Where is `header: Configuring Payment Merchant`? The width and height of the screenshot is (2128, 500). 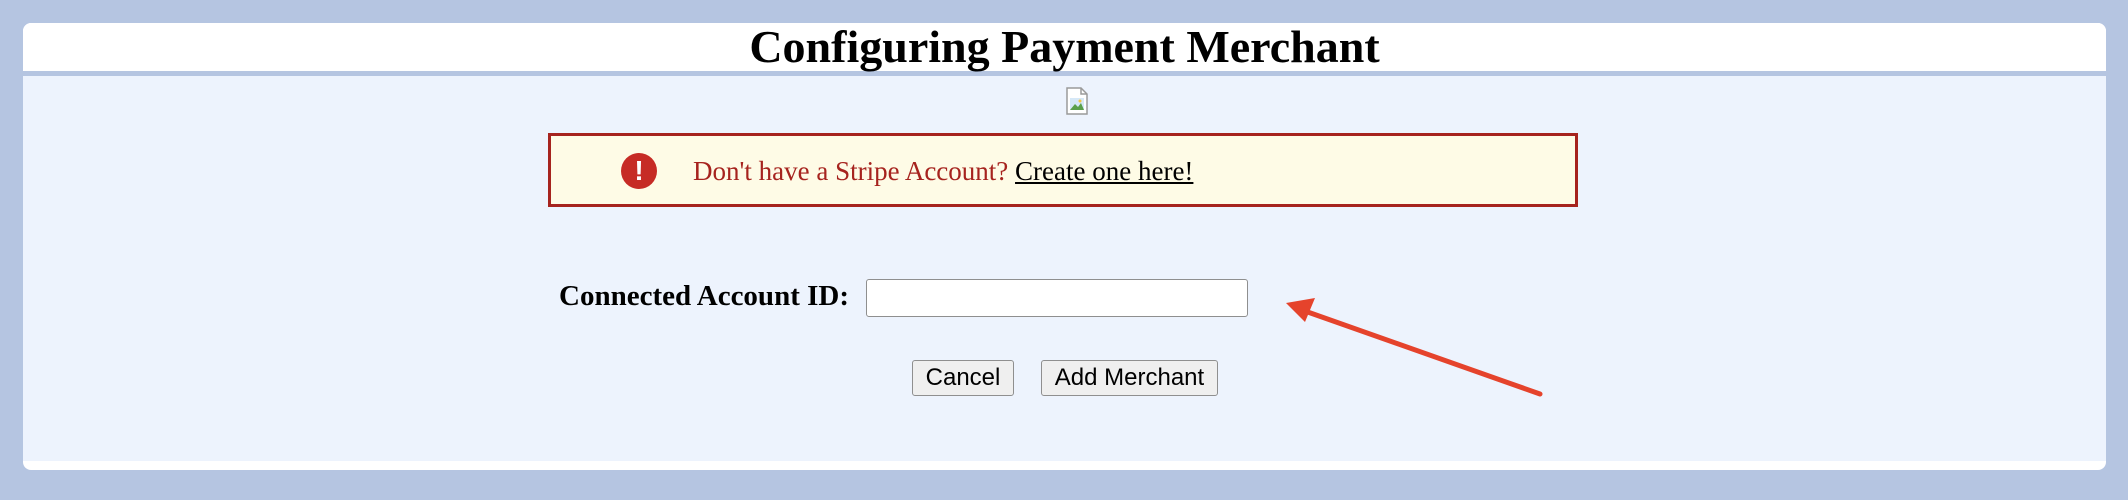
header: Configuring Payment Merchant is located at coordinates (1064, 49).